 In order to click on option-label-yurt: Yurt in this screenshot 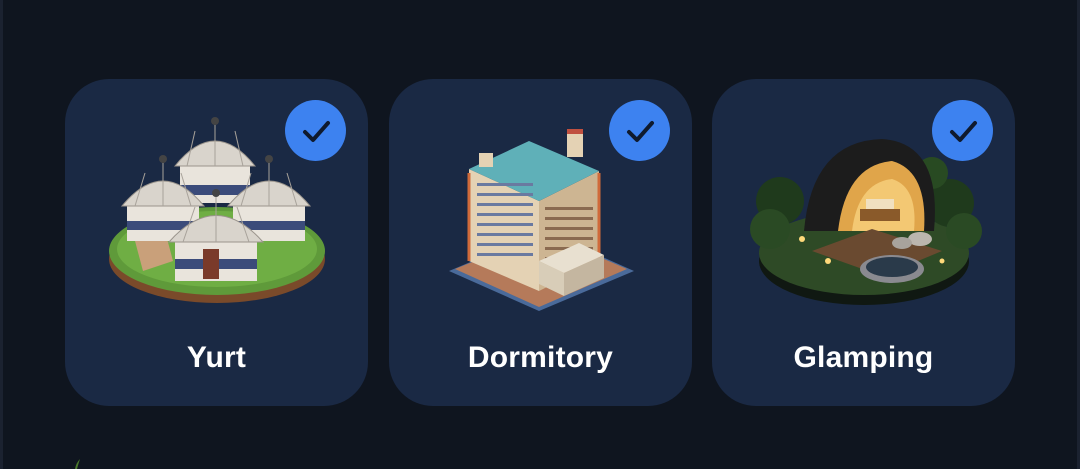, I will do `click(216, 357)`.